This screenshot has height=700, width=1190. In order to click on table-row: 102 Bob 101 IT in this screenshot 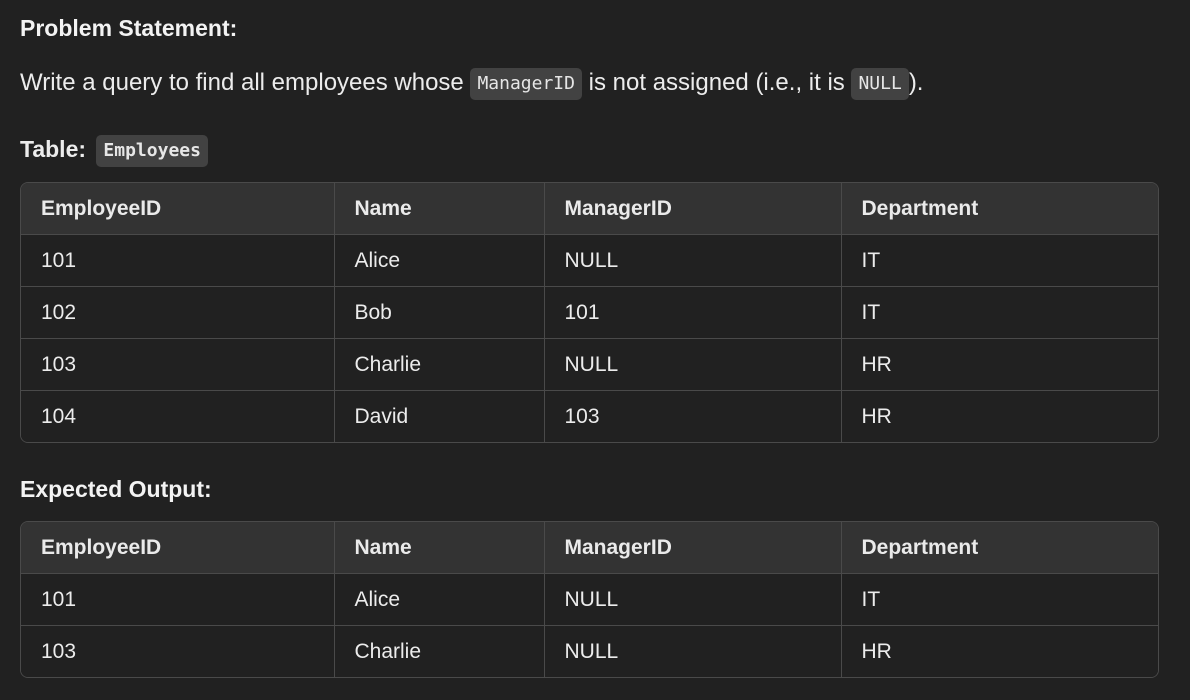, I will do `click(589, 312)`.